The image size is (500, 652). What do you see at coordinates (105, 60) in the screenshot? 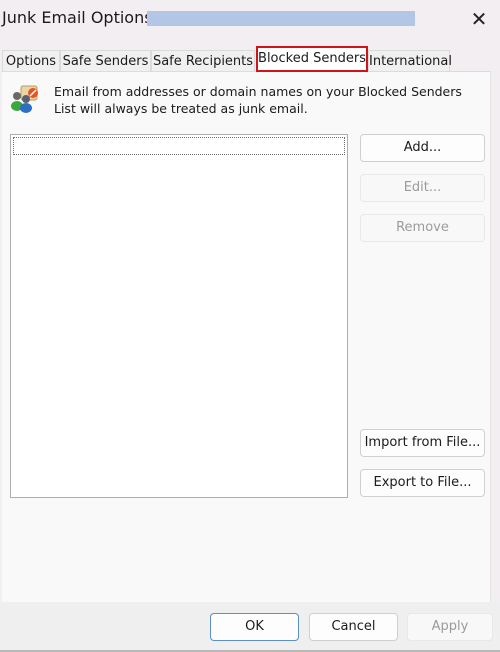
I see `tab-safe-senders: Safe Senders` at bounding box center [105, 60].